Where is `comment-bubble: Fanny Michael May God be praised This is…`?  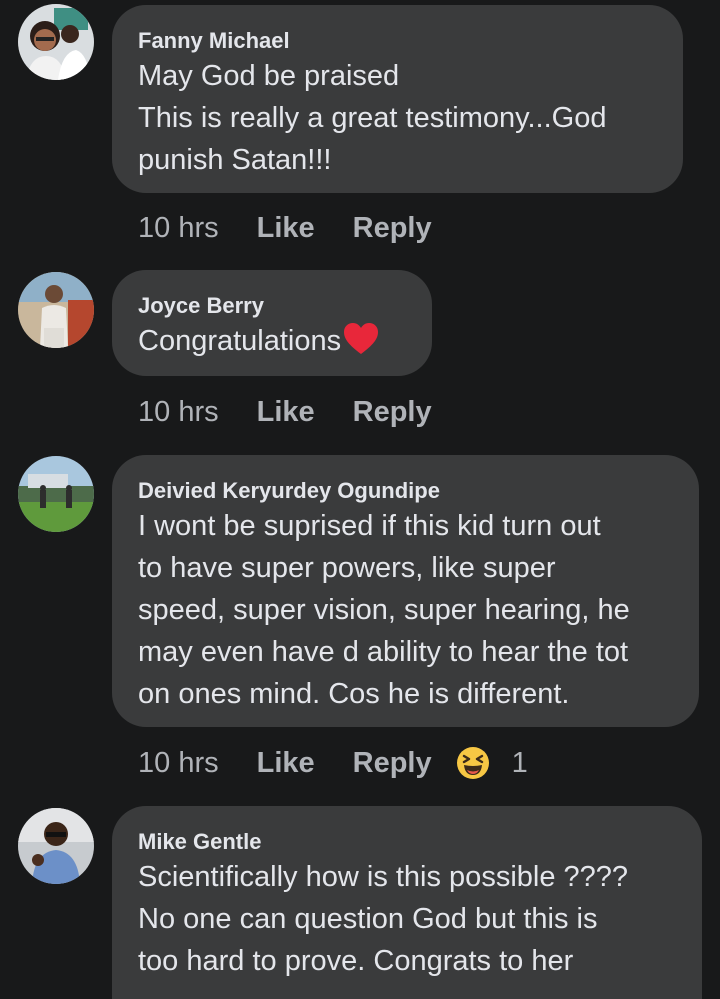 comment-bubble: Fanny Michael May God be praised This is… is located at coordinates (397, 99).